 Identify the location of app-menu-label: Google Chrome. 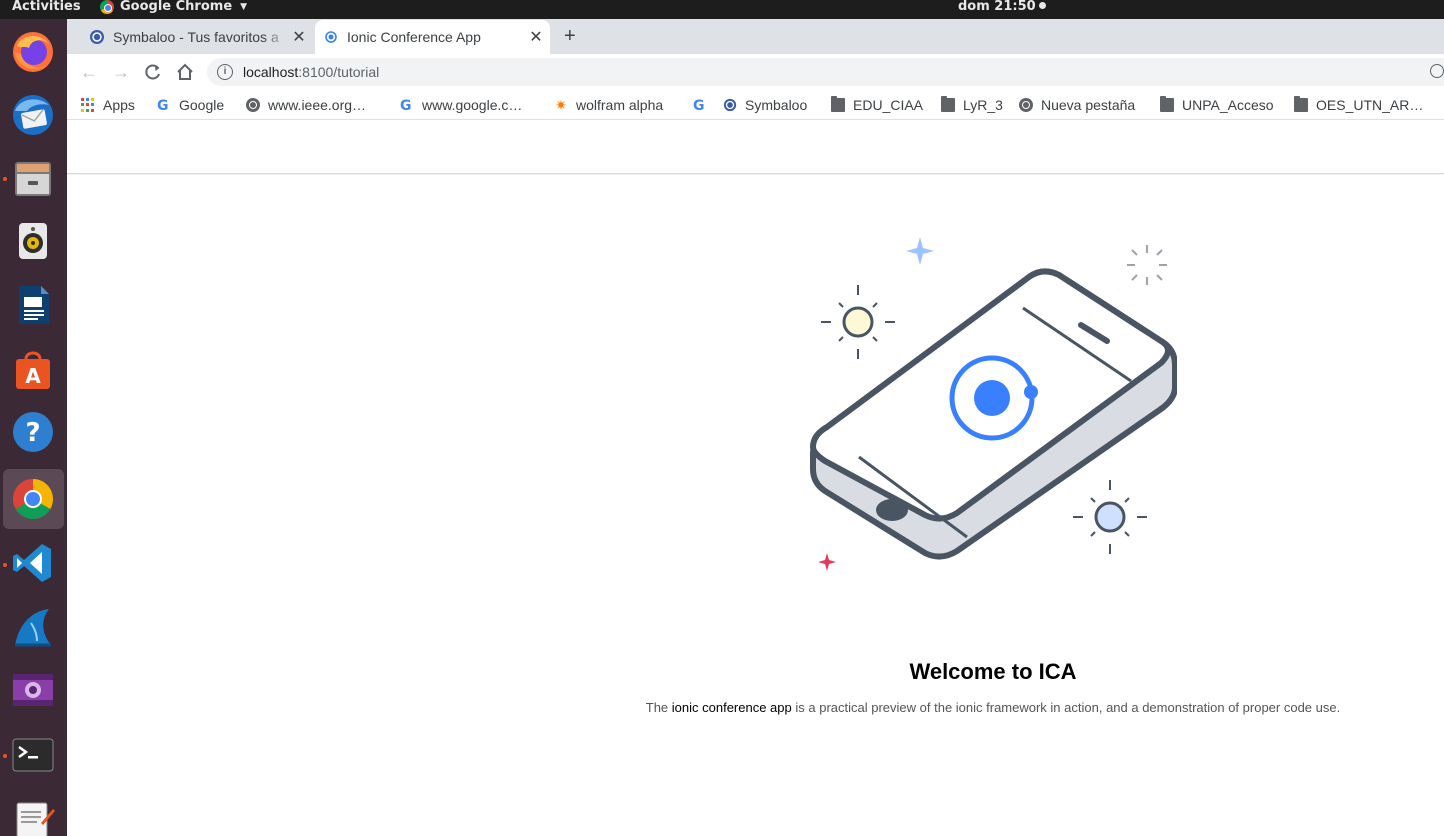
(176, 7).